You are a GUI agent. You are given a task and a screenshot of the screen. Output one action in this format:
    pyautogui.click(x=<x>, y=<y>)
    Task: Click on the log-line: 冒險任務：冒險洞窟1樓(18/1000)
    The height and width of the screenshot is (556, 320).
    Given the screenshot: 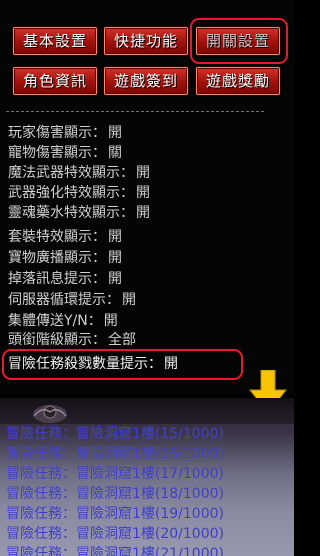 What is the action you would take?
    pyautogui.click(x=115, y=494)
    